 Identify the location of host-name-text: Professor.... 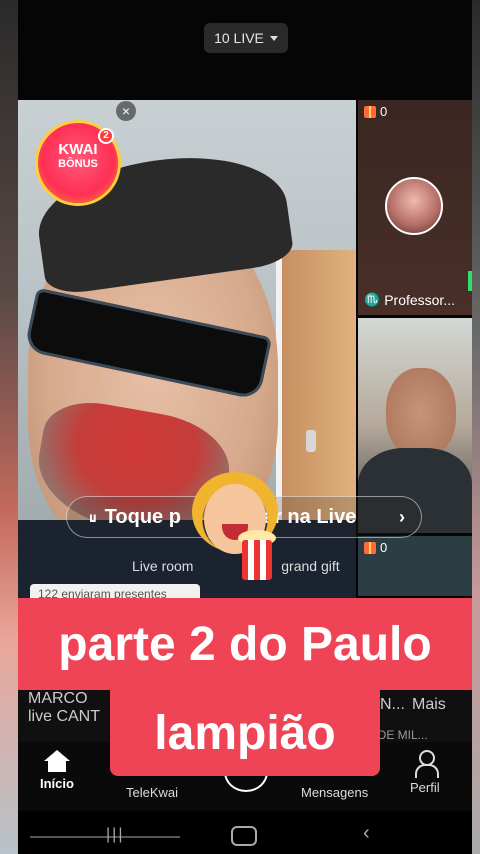
(419, 300).